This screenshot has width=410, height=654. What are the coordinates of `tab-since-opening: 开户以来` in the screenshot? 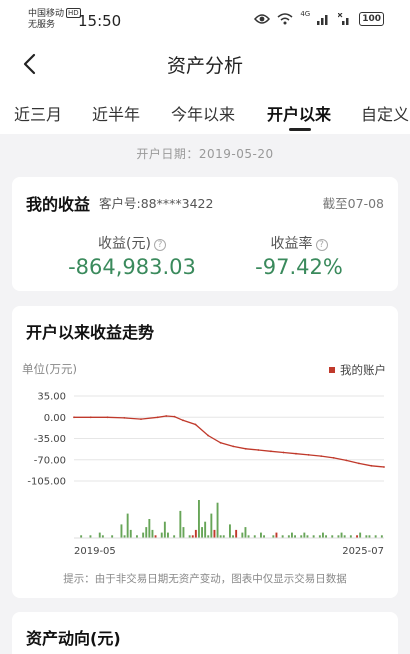 It's located at (299, 113).